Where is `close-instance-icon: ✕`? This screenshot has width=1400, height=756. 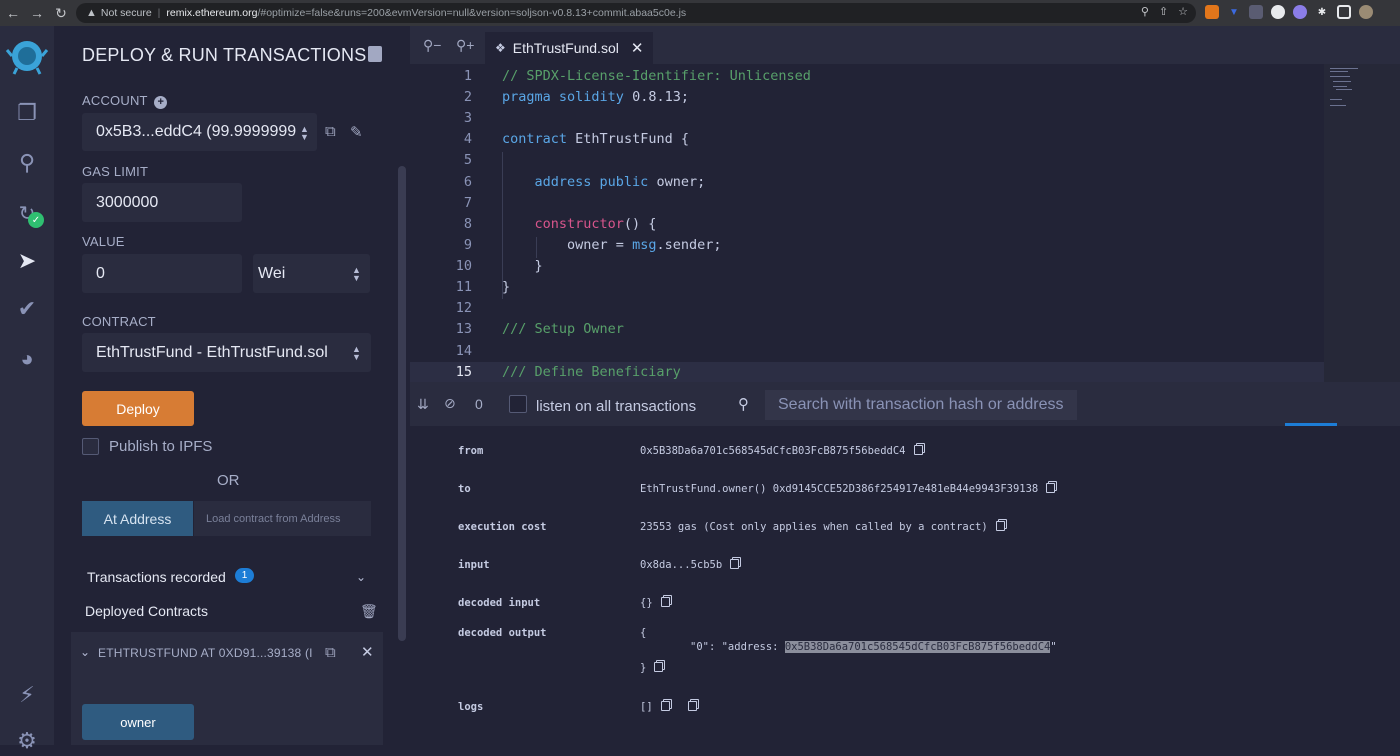 close-instance-icon: ✕ is located at coordinates (367, 652).